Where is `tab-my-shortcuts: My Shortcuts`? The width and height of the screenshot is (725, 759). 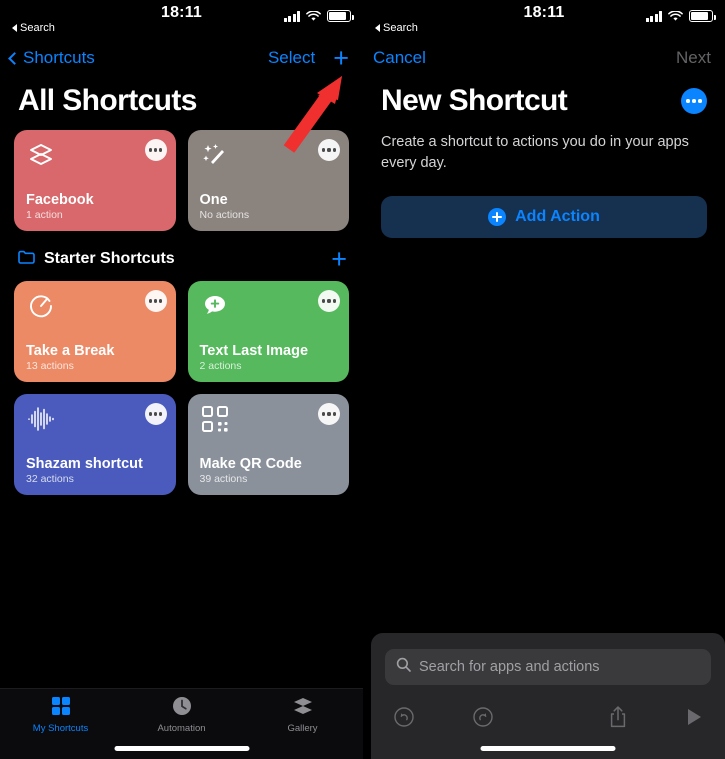
tab-my-shortcuts: My Shortcuts is located at coordinates (60, 714).